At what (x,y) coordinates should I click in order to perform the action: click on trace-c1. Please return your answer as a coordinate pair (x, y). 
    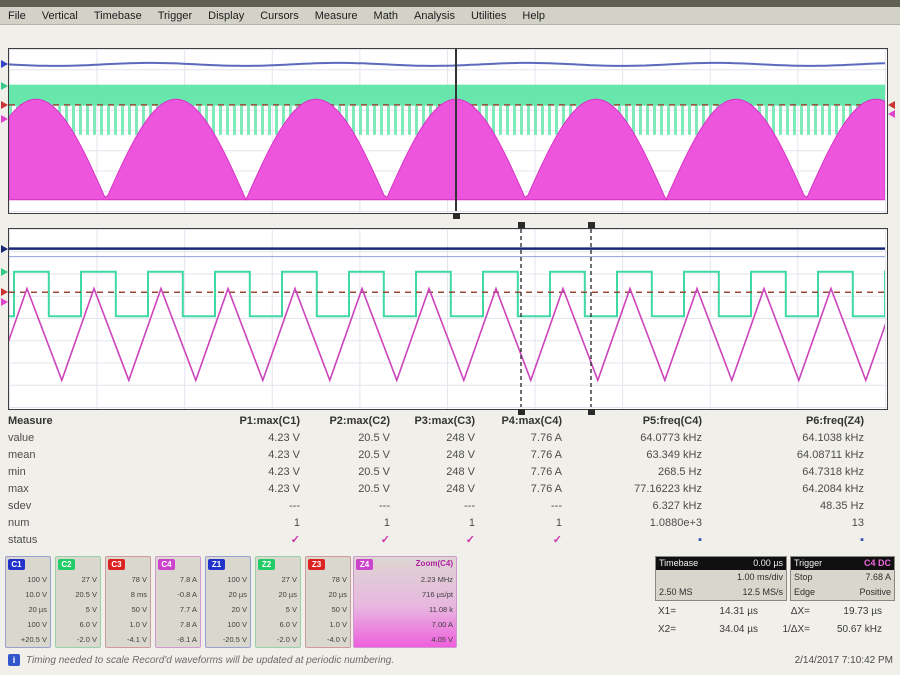
    Looking at the image, I should click on (447, 64).